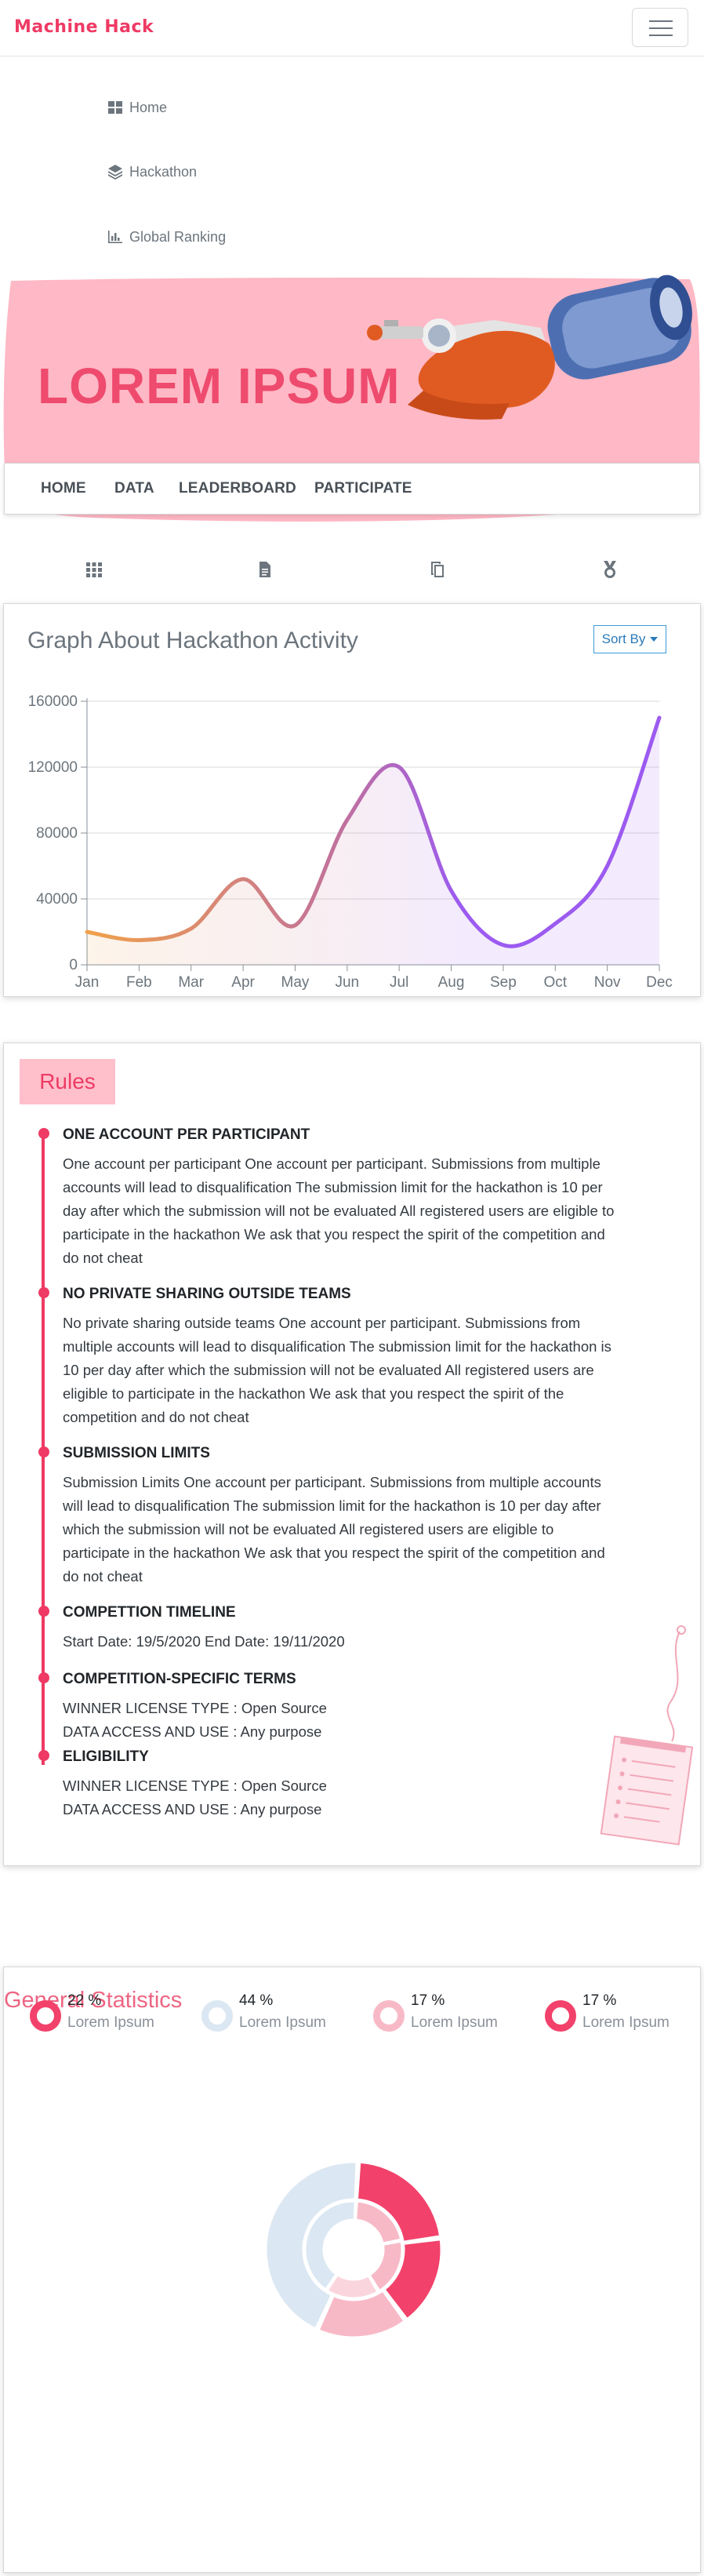  I want to click on tab-participate: PARTICIPATE, so click(363, 488).